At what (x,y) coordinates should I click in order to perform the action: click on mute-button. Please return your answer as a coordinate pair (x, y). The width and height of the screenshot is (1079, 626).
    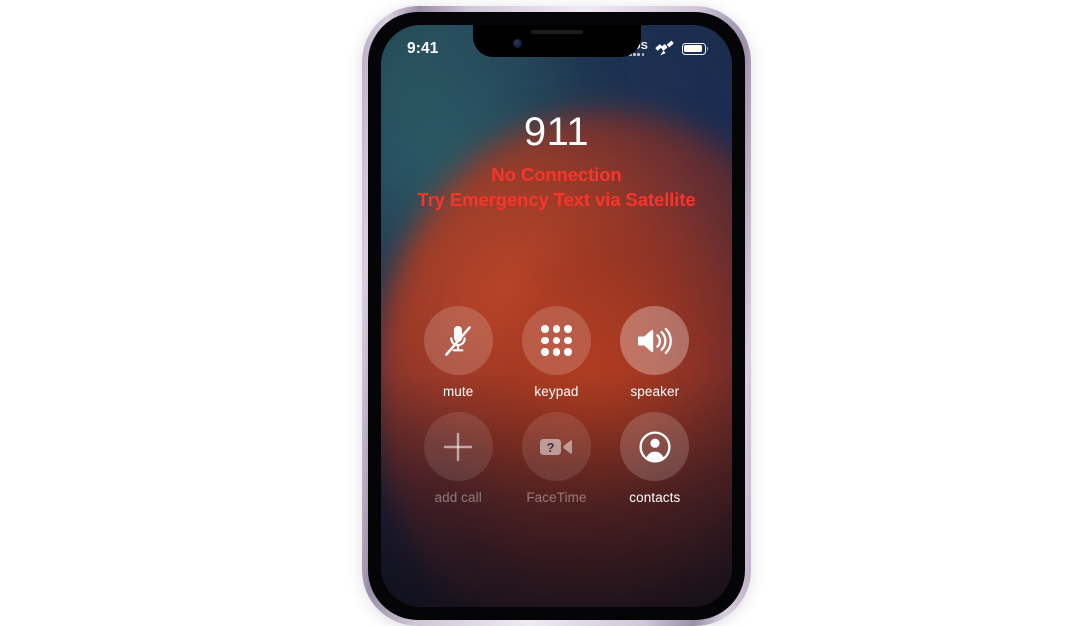
    Looking at the image, I should click on (458, 340).